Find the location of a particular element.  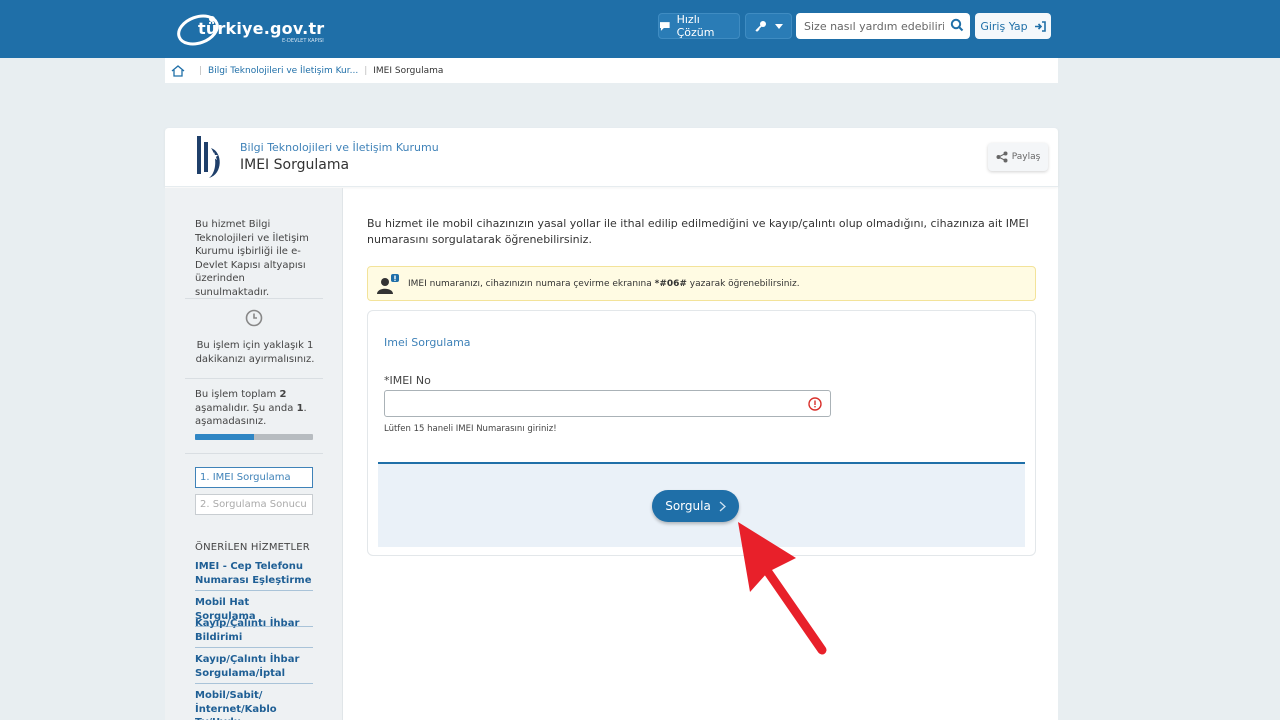

imei-field-label: *IMEI No is located at coordinates (407, 380).